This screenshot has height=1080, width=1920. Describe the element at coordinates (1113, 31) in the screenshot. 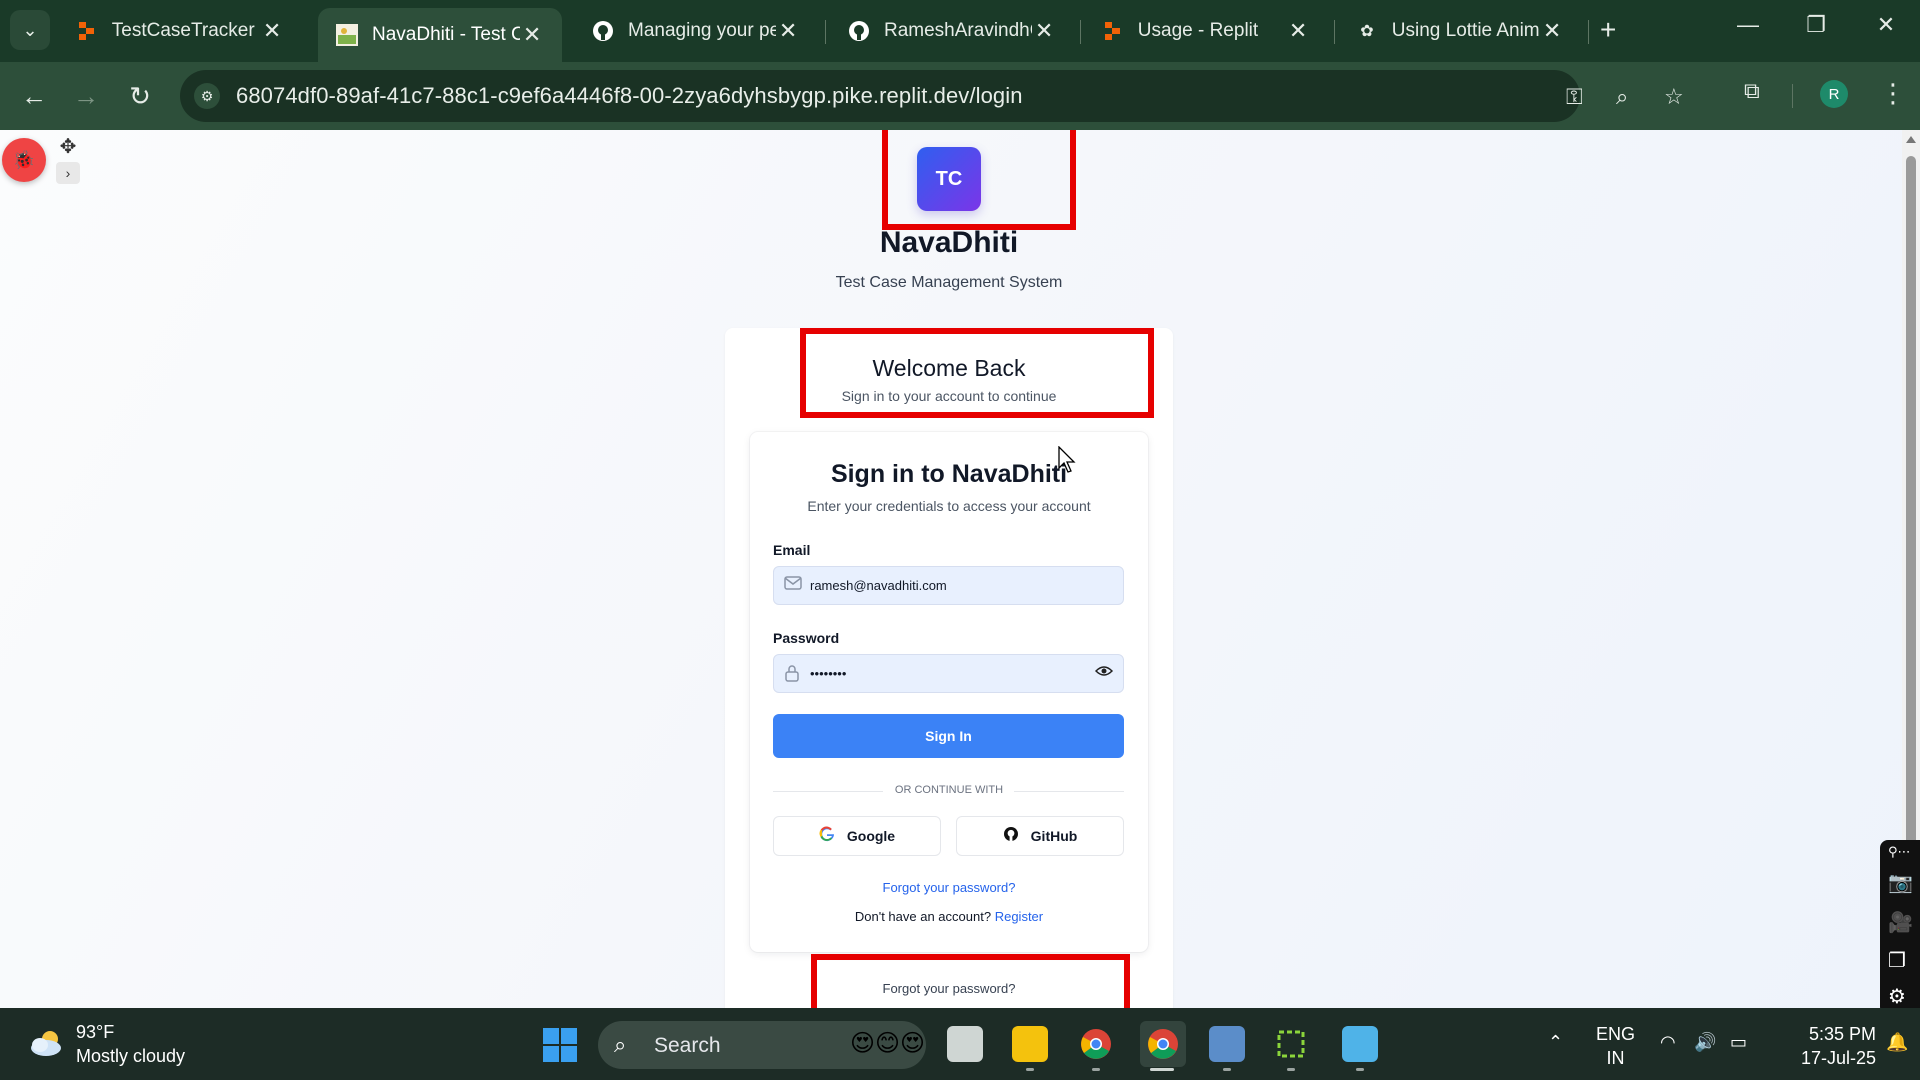

I see `replit-icon` at that location.